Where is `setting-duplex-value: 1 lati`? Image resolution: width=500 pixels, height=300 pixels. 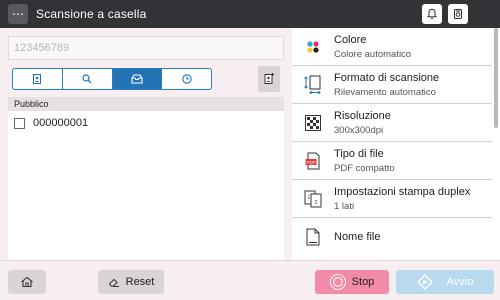
setting-duplex-value: 1 lati is located at coordinates (344, 206).